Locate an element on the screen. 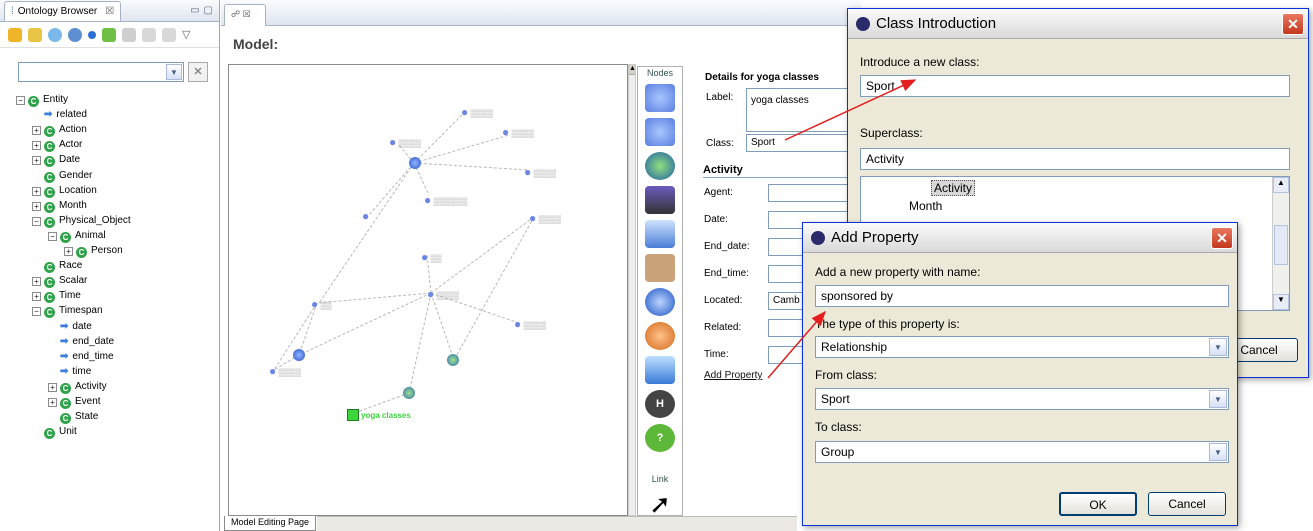 Image resolution: width=1313 pixels, height=531 pixels. add-property-icon is located at coordinates (55, 34).